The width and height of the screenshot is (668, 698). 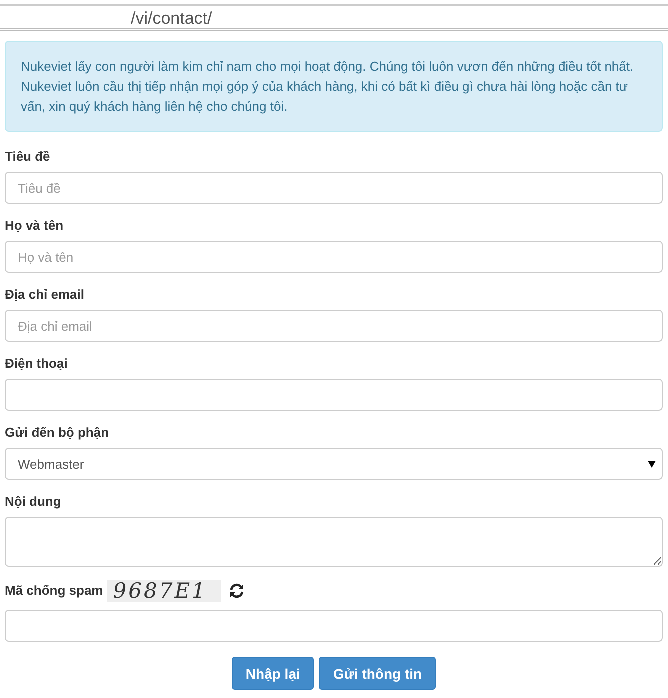 I want to click on text-field: Họ và tên, so click(x=334, y=257).